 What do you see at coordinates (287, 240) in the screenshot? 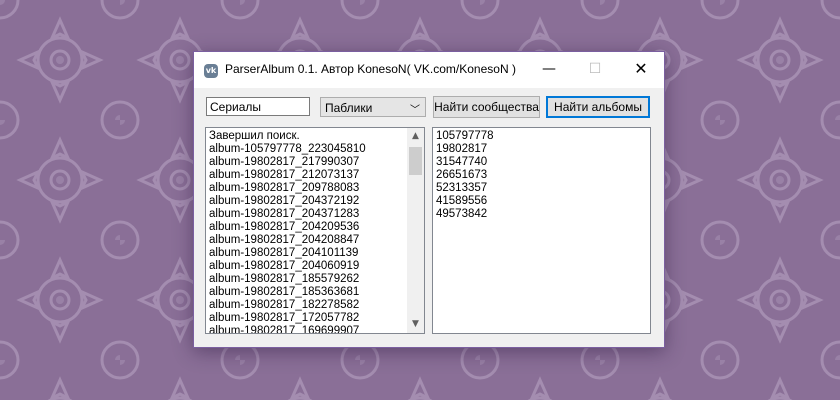
I see `list-item: album-19802817_204208847` at bounding box center [287, 240].